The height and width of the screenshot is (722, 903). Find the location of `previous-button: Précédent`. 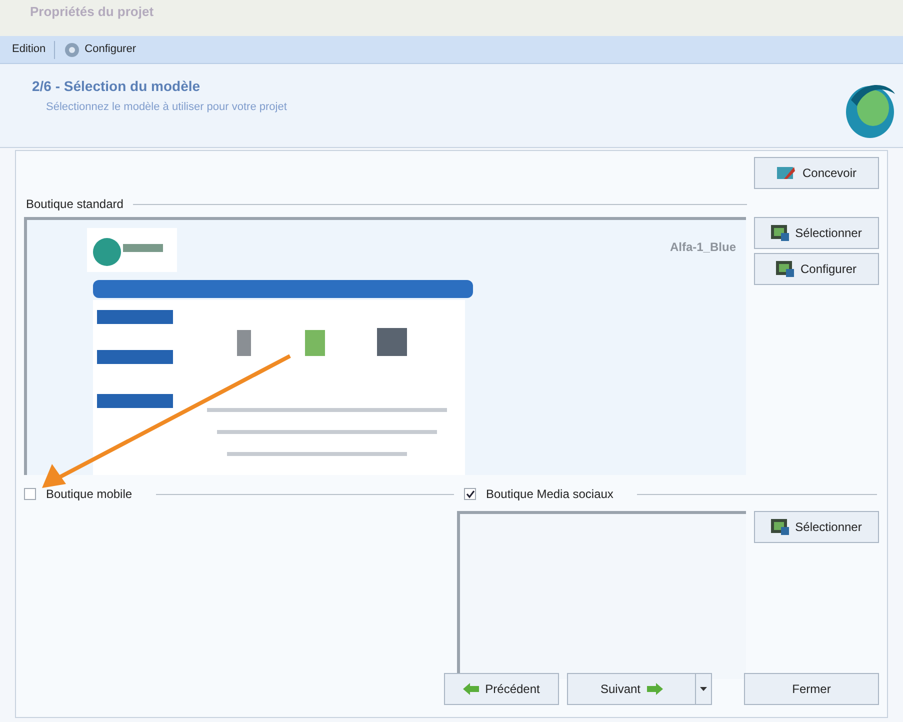

previous-button: Précédent is located at coordinates (501, 689).